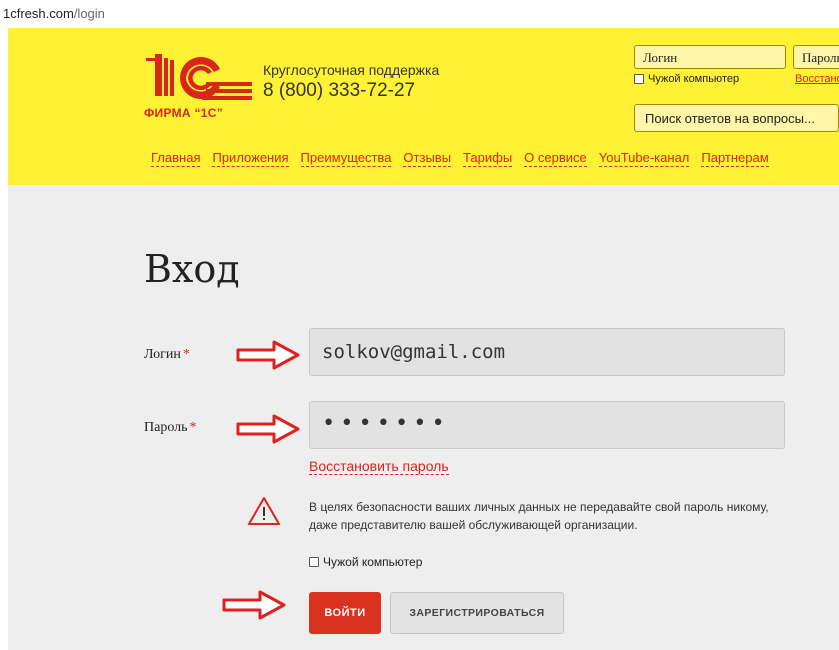 This screenshot has width=839, height=650. I want to click on password-label: Пароль *, so click(170, 428).